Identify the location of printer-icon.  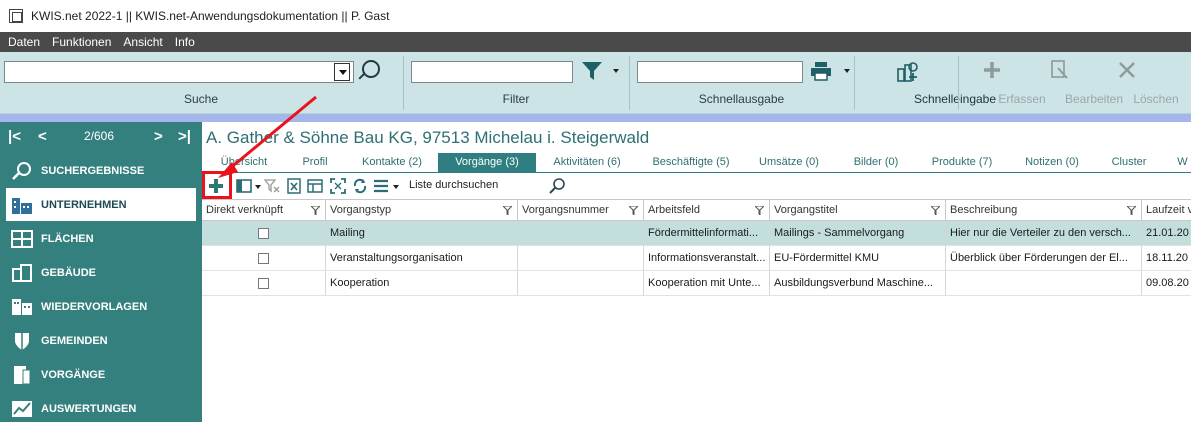
(821, 71).